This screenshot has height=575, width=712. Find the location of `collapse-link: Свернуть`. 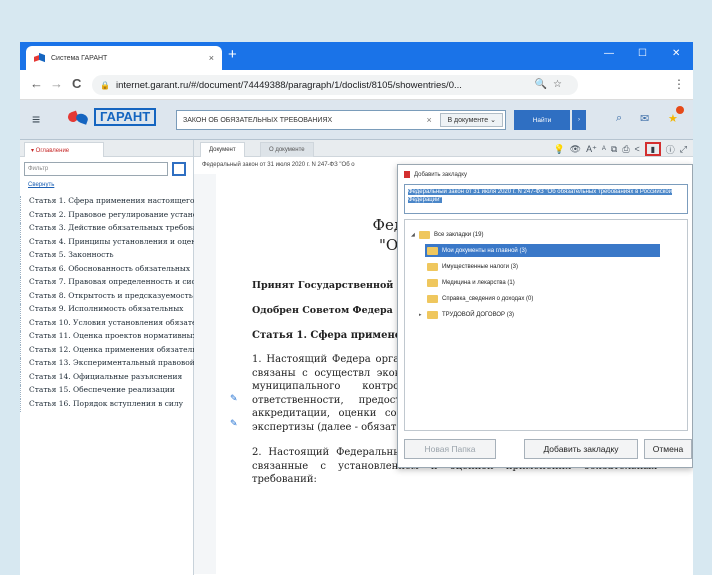

collapse-link: Свернуть is located at coordinates (41, 185).